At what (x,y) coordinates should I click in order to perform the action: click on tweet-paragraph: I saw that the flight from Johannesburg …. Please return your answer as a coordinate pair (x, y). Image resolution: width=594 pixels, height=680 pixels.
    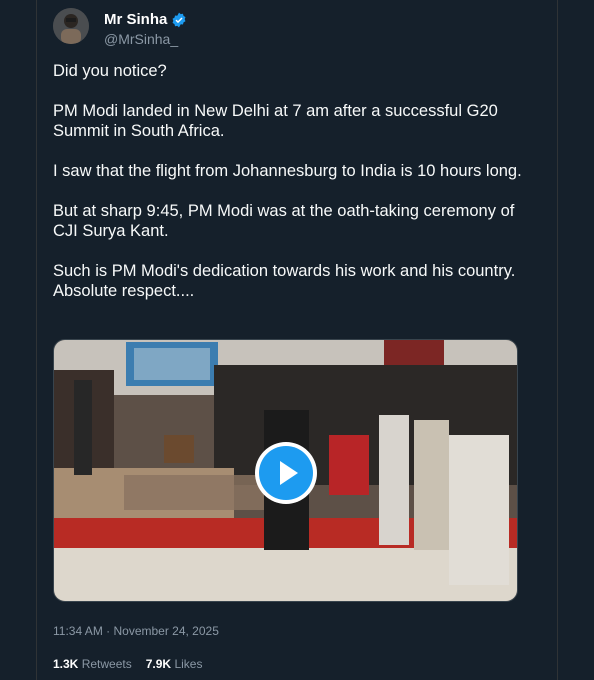
    Looking at the image, I should click on (287, 171).